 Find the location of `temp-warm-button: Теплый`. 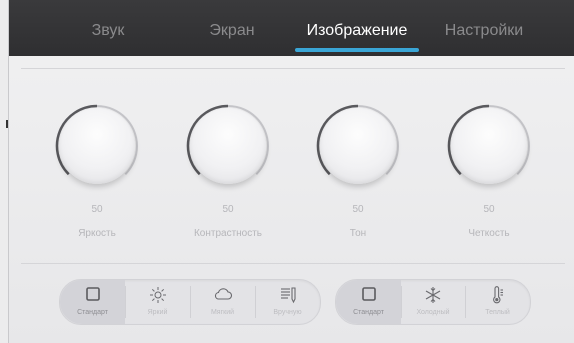

temp-warm-button: Теплый is located at coordinates (497, 302).